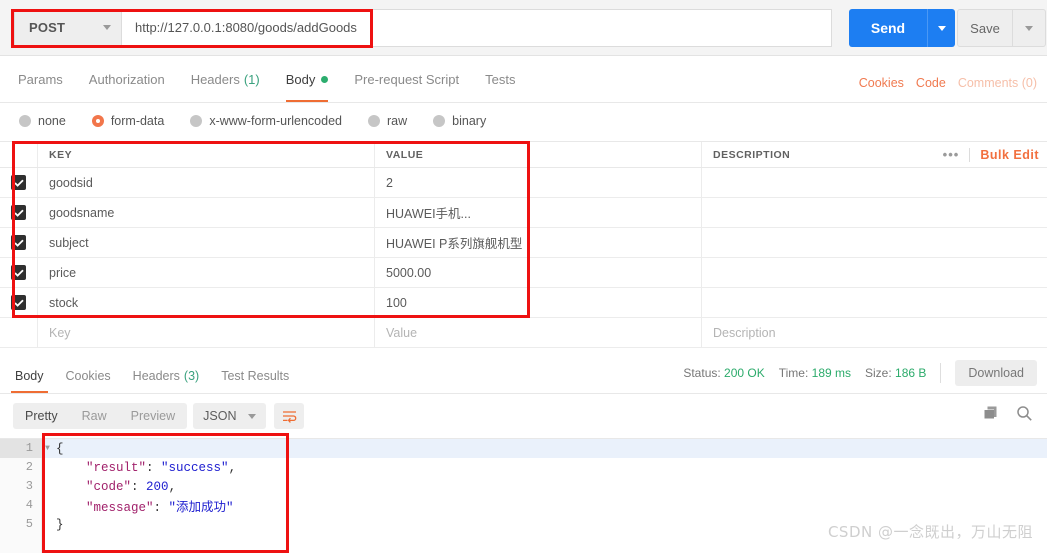  Describe the element at coordinates (255, 375) in the screenshot. I see `response-tab-test-results: Test Results` at that location.